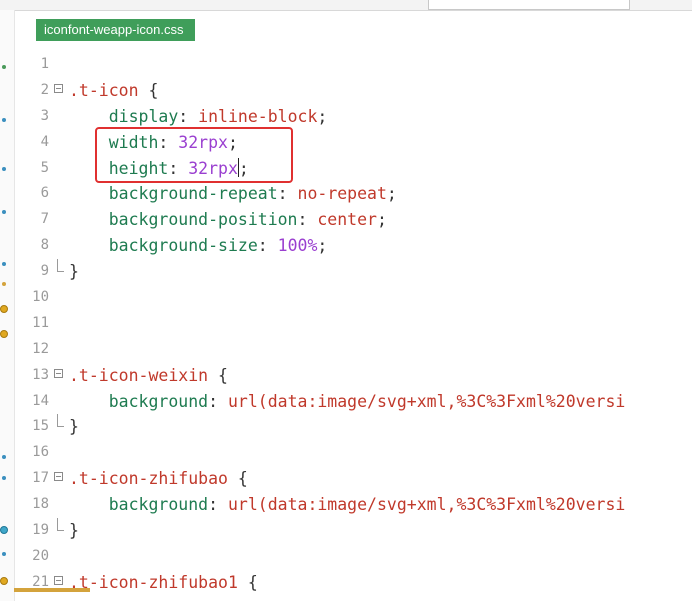 The image size is (692, 601). What do you see at coordinates (353, 117) in the screenshot?
I see `code-line: 3 display: inline-block;` at bounding box center [353, 117].